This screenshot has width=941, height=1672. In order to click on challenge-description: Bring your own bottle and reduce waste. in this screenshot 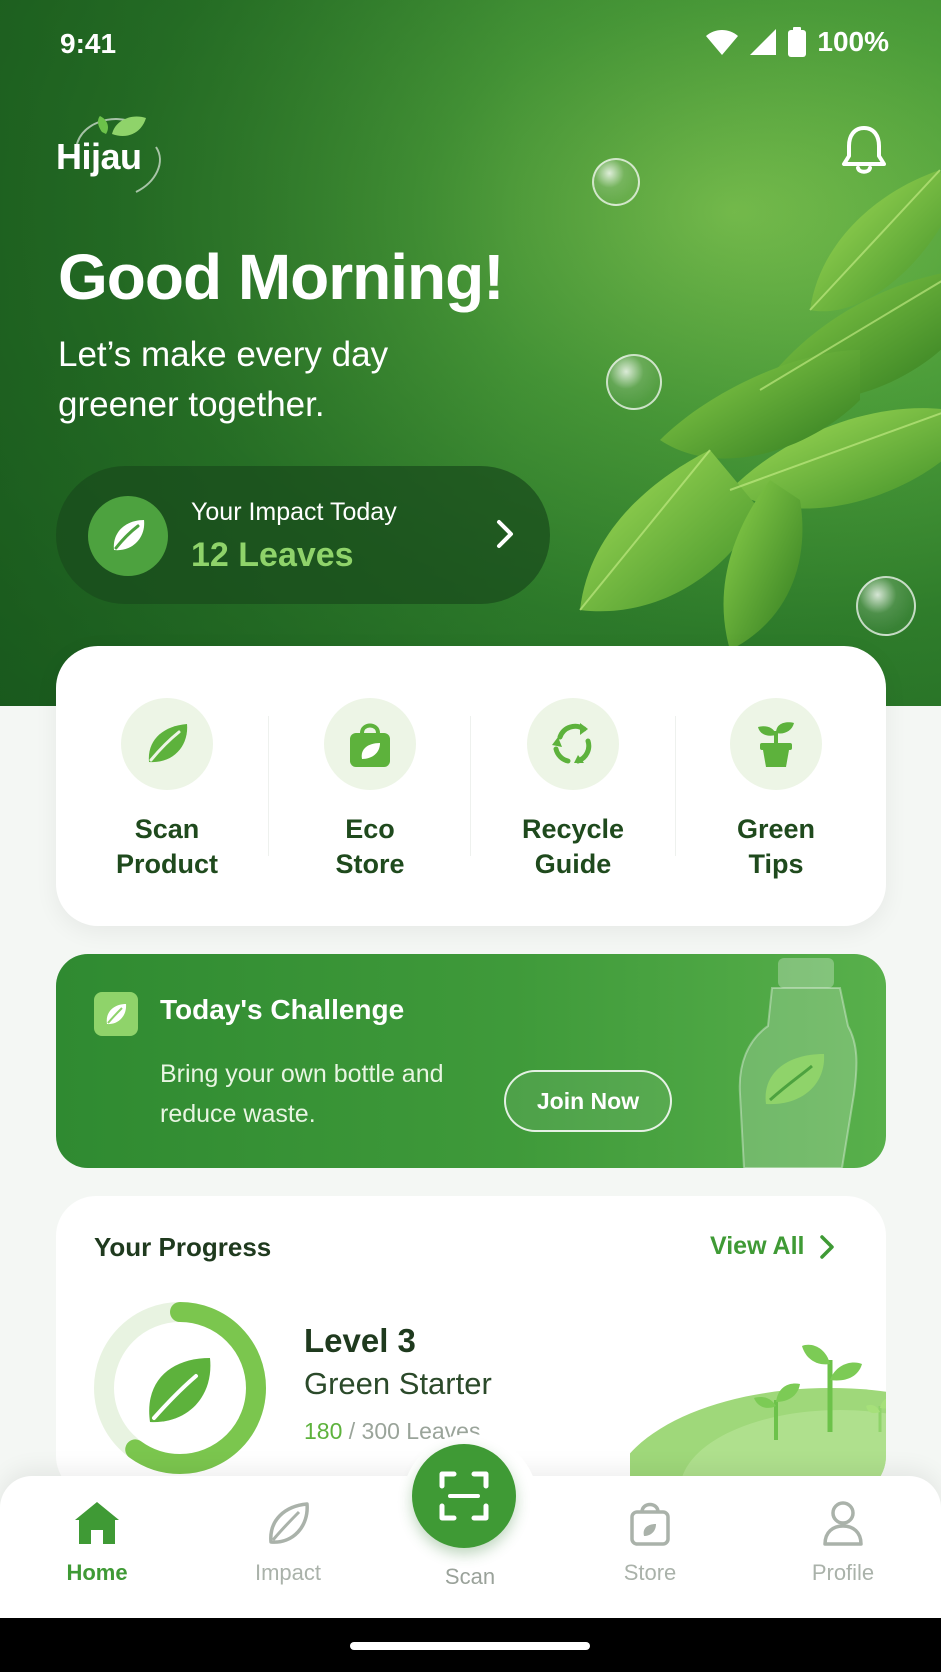, I will do `click(302, 1094)`.